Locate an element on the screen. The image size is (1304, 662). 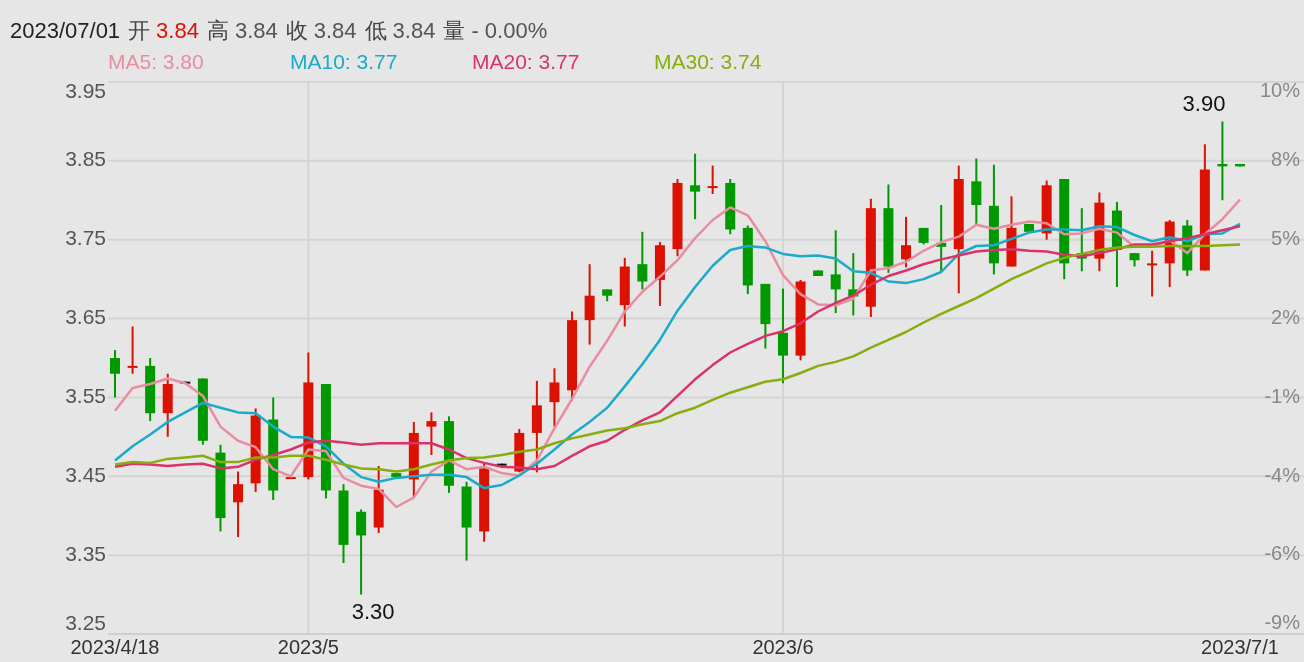
field-value: - 0.00% is located at coordinates (509, 31).